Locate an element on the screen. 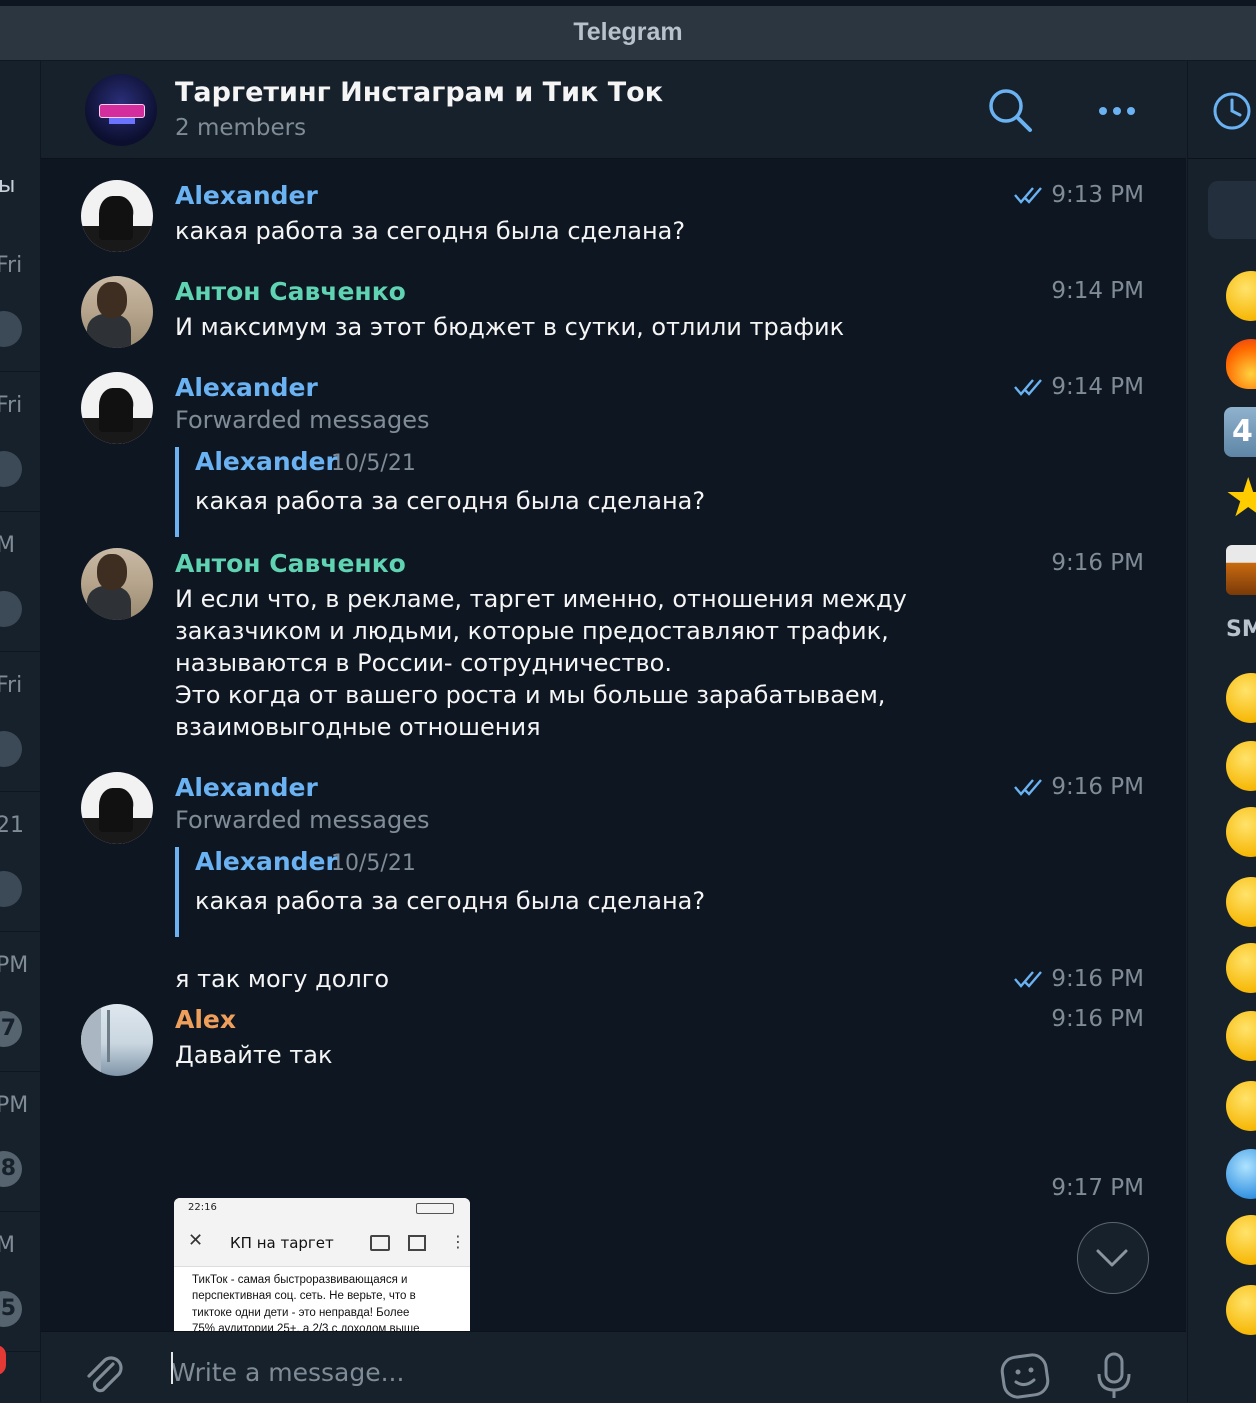 This screenshot has height=1403, width=1256. image-app-bar: ✕ КП на таргет ⋮ is located at coordinates (322, 1243).